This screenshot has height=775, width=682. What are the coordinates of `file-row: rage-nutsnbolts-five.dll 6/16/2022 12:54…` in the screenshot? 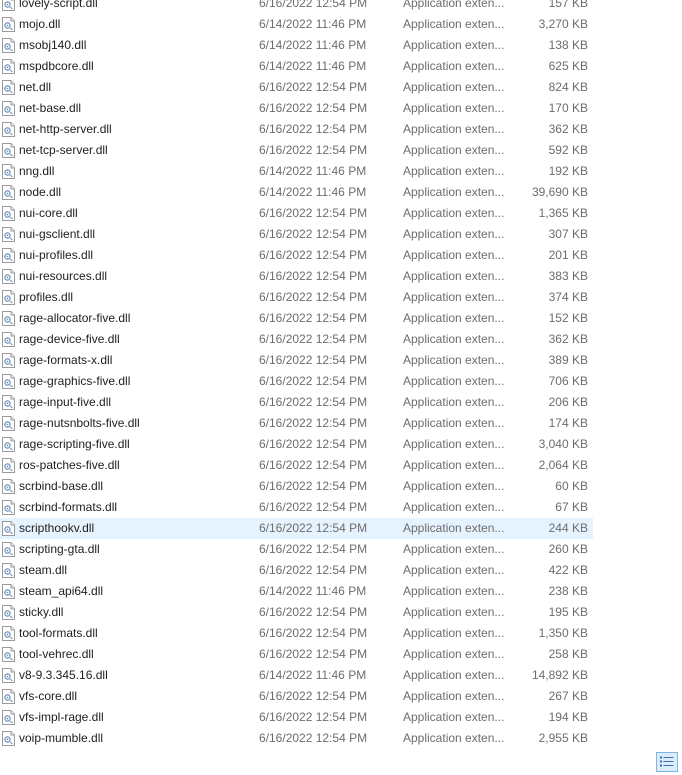 It's located at (296, 423).